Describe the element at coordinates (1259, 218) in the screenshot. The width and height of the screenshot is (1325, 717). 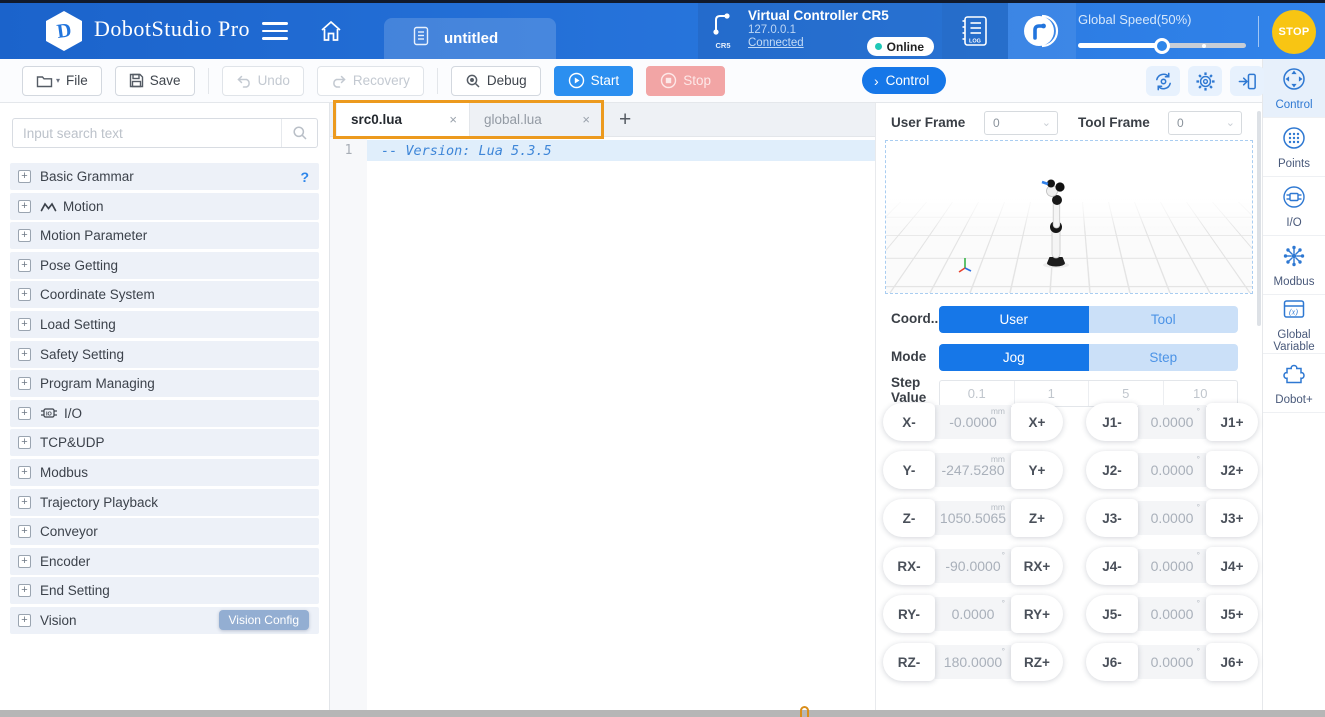
I see `panel-scrollbar` at that location.